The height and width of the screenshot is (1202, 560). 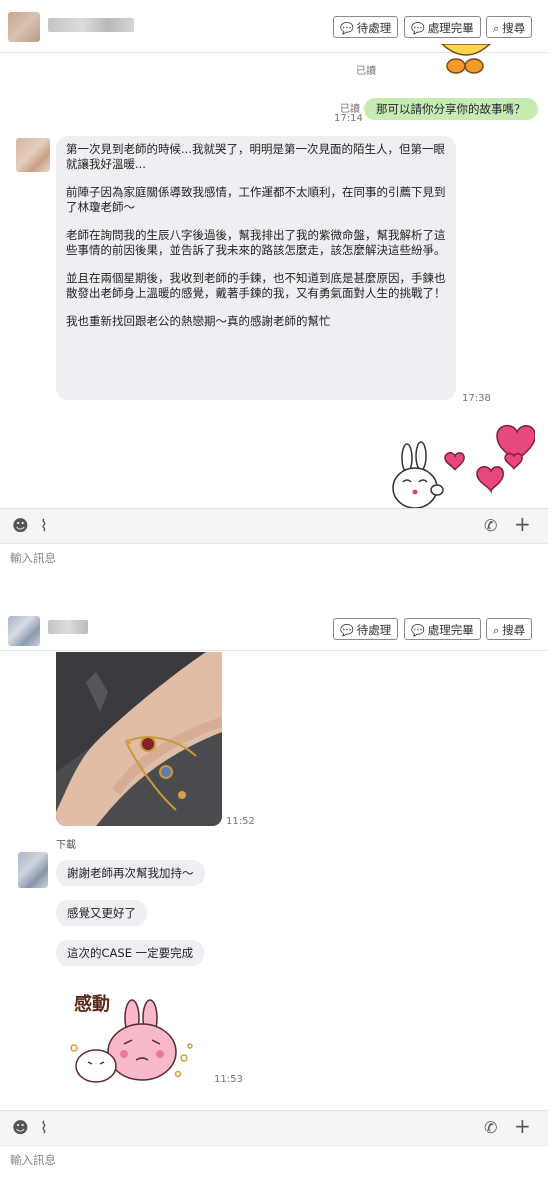 I want to click on chat-header: 💬 待處理 💬 處理完畢 ⌕ 搜尋, so click(x=274, y=626).